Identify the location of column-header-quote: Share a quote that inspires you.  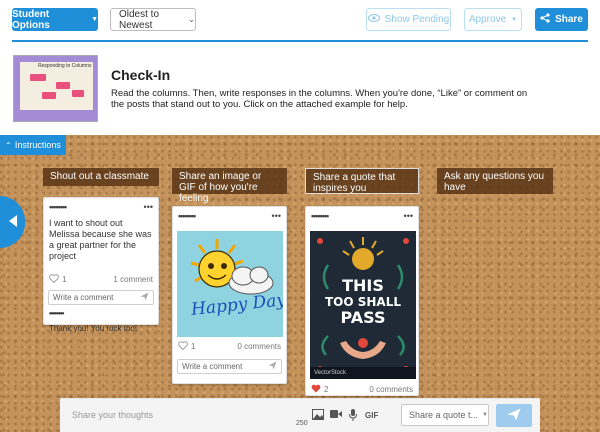
(362, 181).